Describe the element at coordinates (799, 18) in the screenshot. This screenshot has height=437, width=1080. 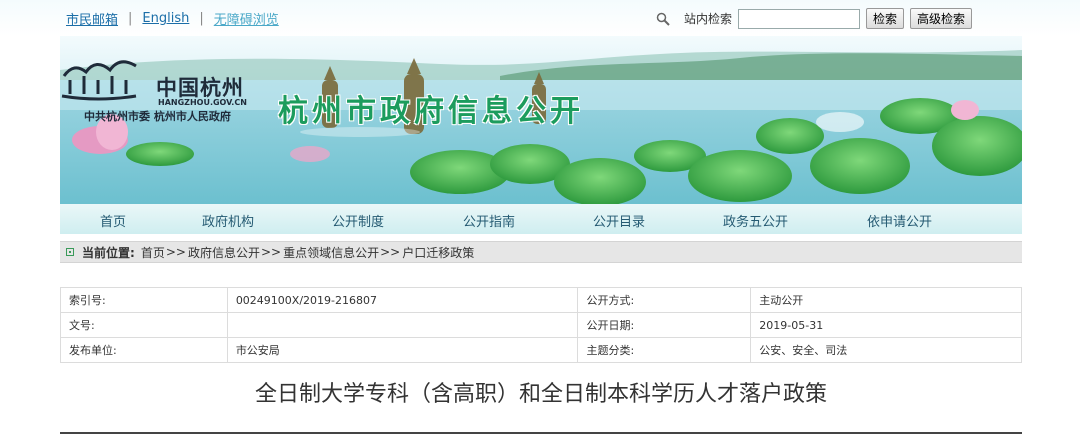
I see `search-input` at that location.